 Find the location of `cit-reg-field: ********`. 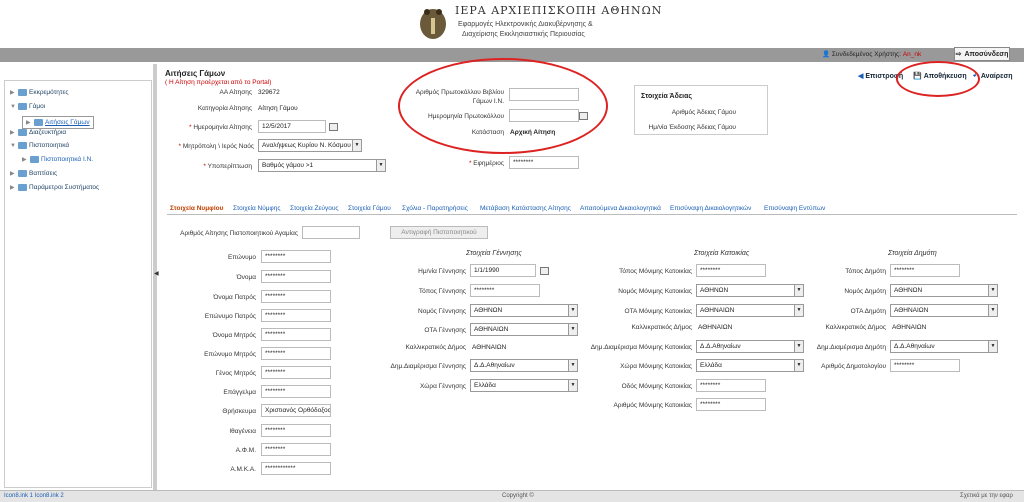

cit-reg-field: ******** is located at coordinates (925, 365).